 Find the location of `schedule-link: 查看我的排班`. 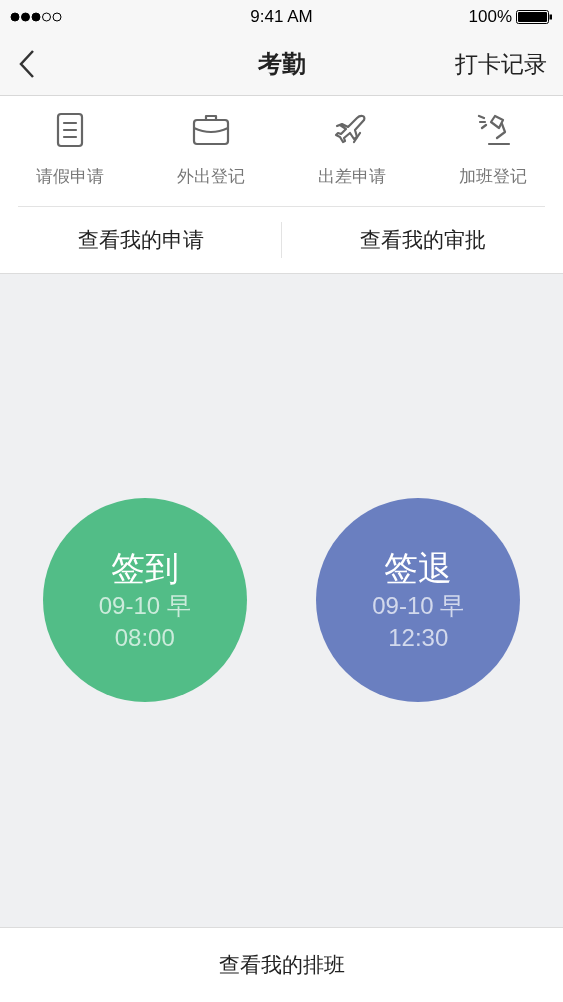

schedule-link: 查看我的排班 is located at coordinates (281, 965).